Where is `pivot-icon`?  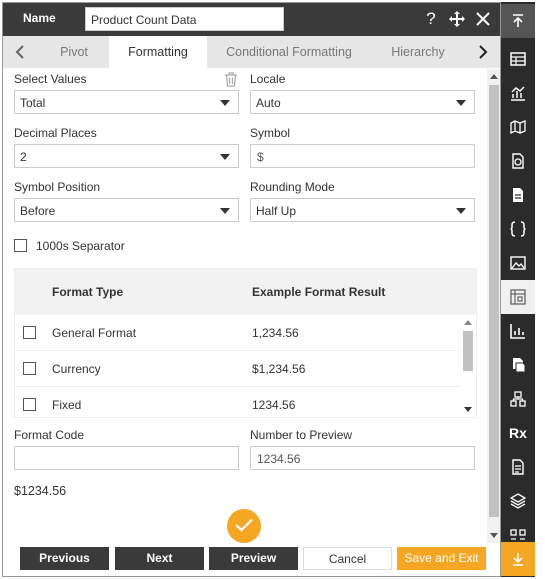
pivot-icon is located at coordinates (518, 297).